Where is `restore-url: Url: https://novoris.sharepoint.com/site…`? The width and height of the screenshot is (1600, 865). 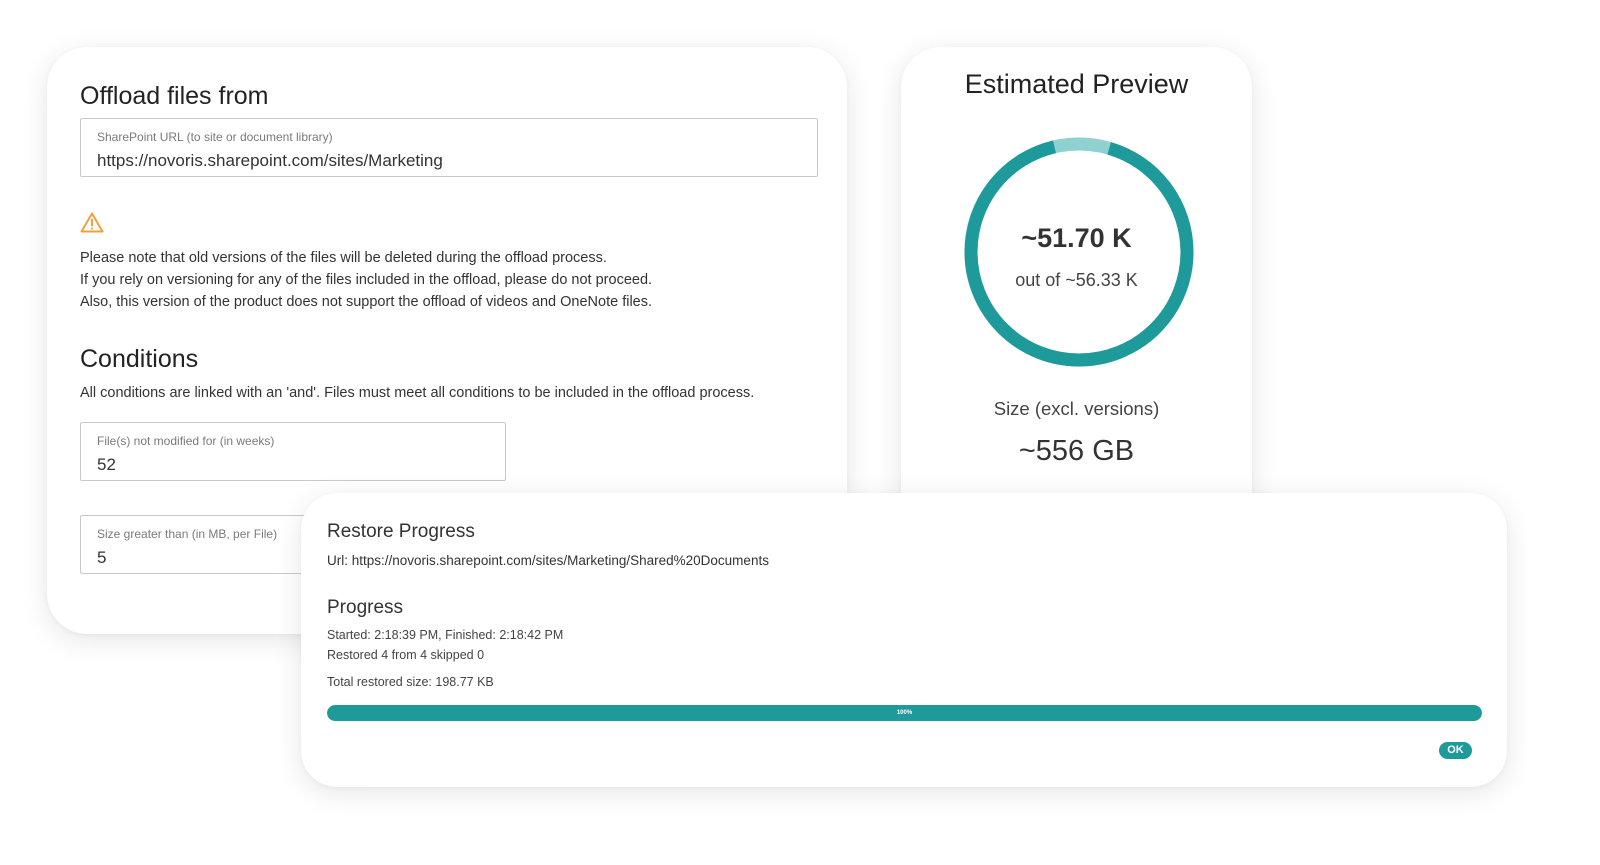
restore-url: Url: https://novoris.sharepoint.com/site… is located at coordinates (548, 560).